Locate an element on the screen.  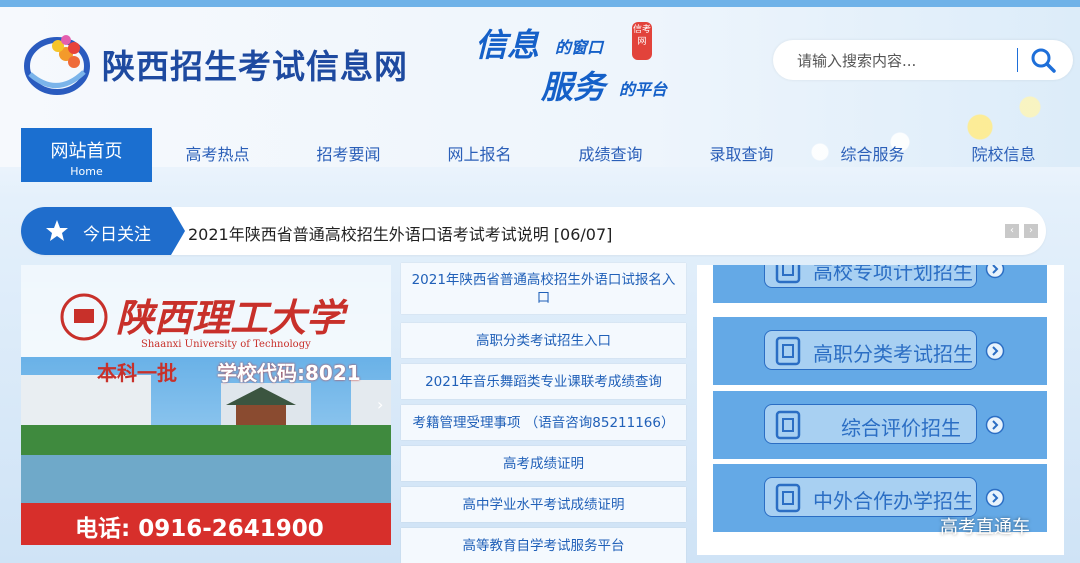
banner-next-arrow: › is located at coordinates (380, 404).